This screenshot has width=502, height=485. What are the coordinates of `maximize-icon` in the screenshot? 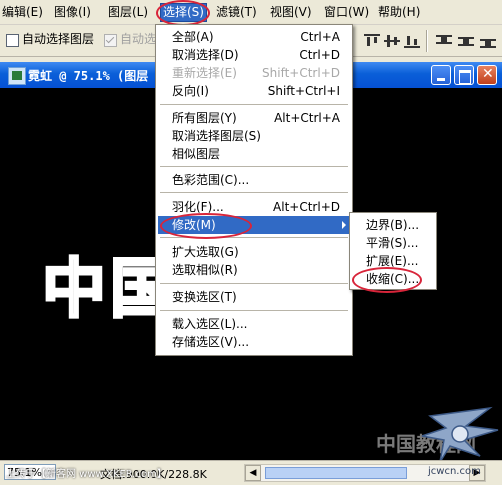 It's located at (465, 77).